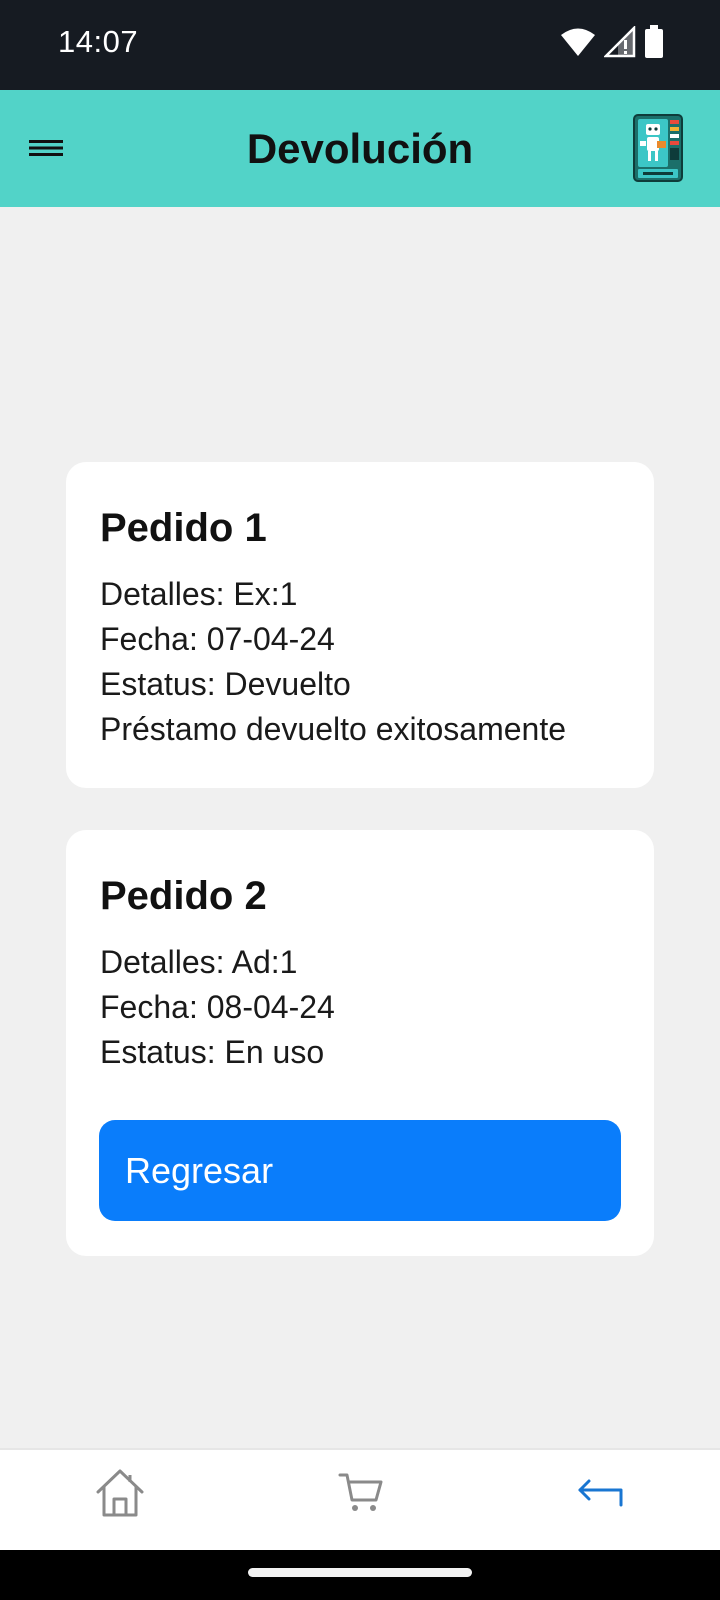 The height and width of the screenshot is (1600, 720). I want to click on cell-signal-icon, so click(619, 43).